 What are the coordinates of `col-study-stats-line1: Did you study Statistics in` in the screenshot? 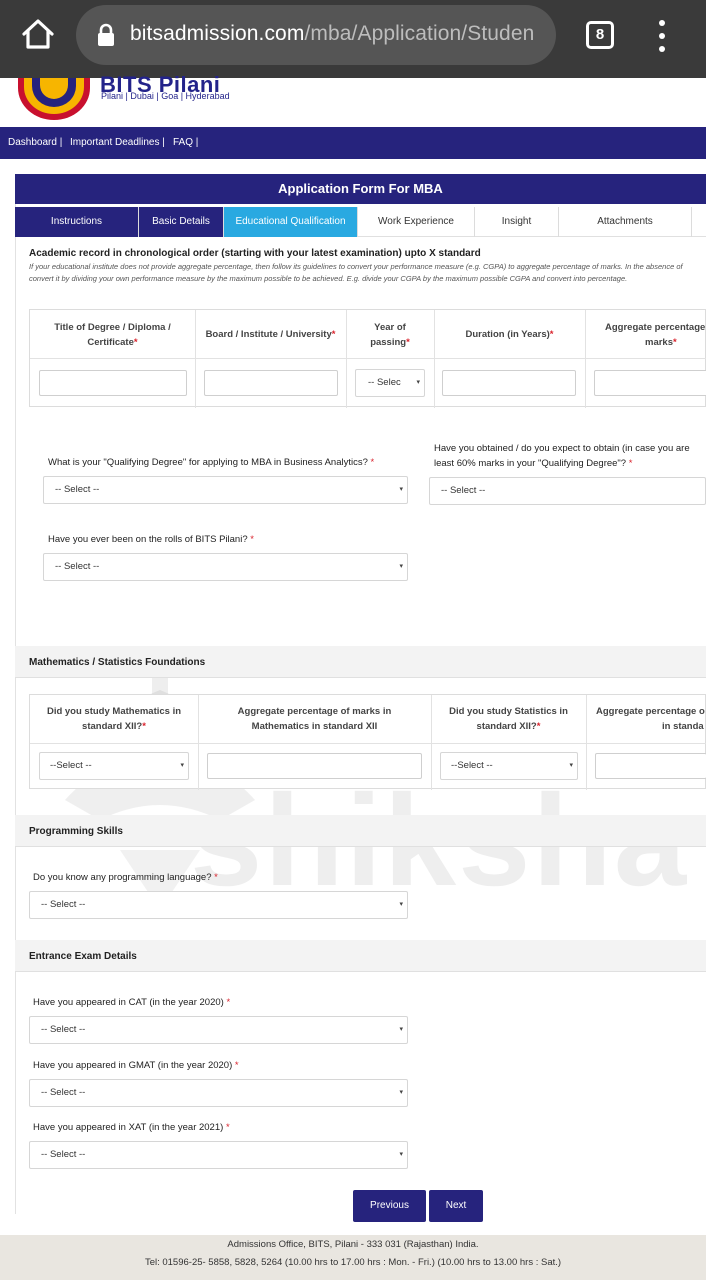 It's located at (508, 711).